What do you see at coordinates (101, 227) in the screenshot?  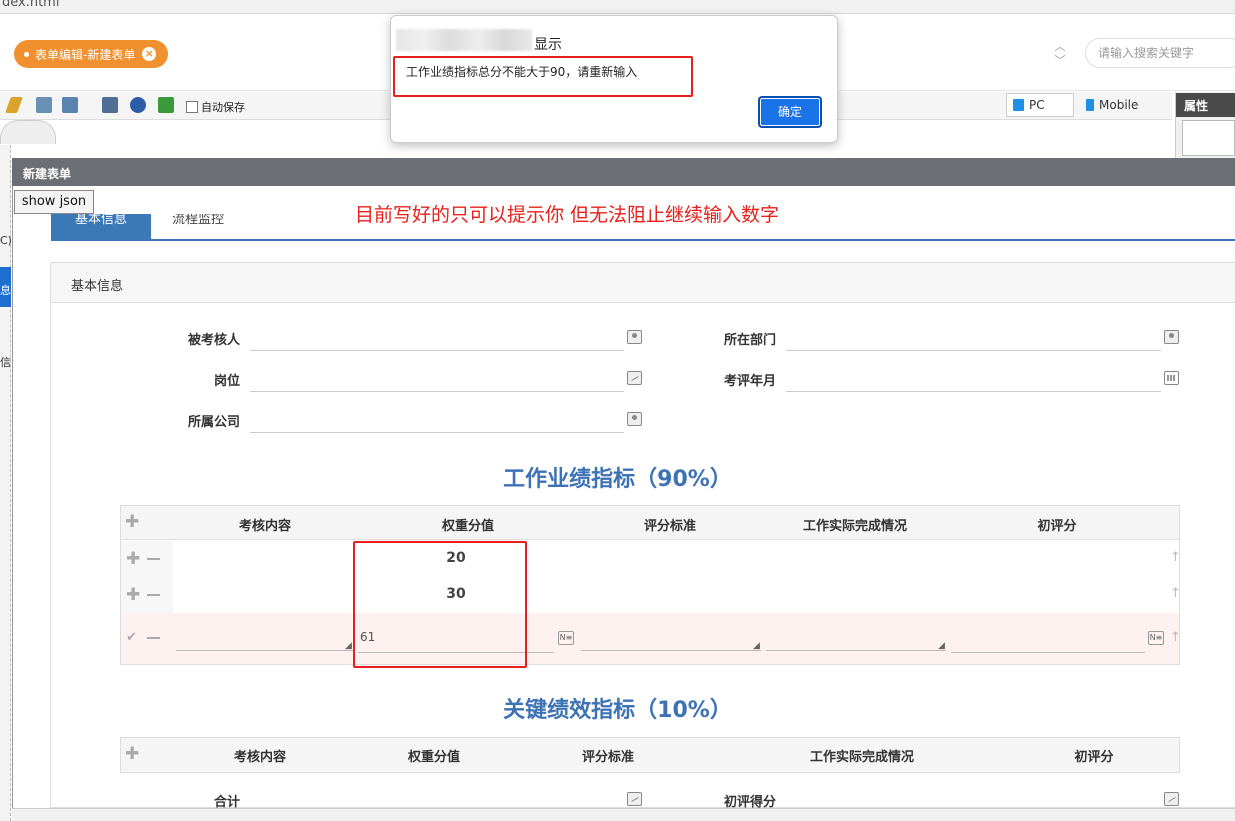 I see `tab-basic-info: 基本信息` at bounding box center [101, 227].